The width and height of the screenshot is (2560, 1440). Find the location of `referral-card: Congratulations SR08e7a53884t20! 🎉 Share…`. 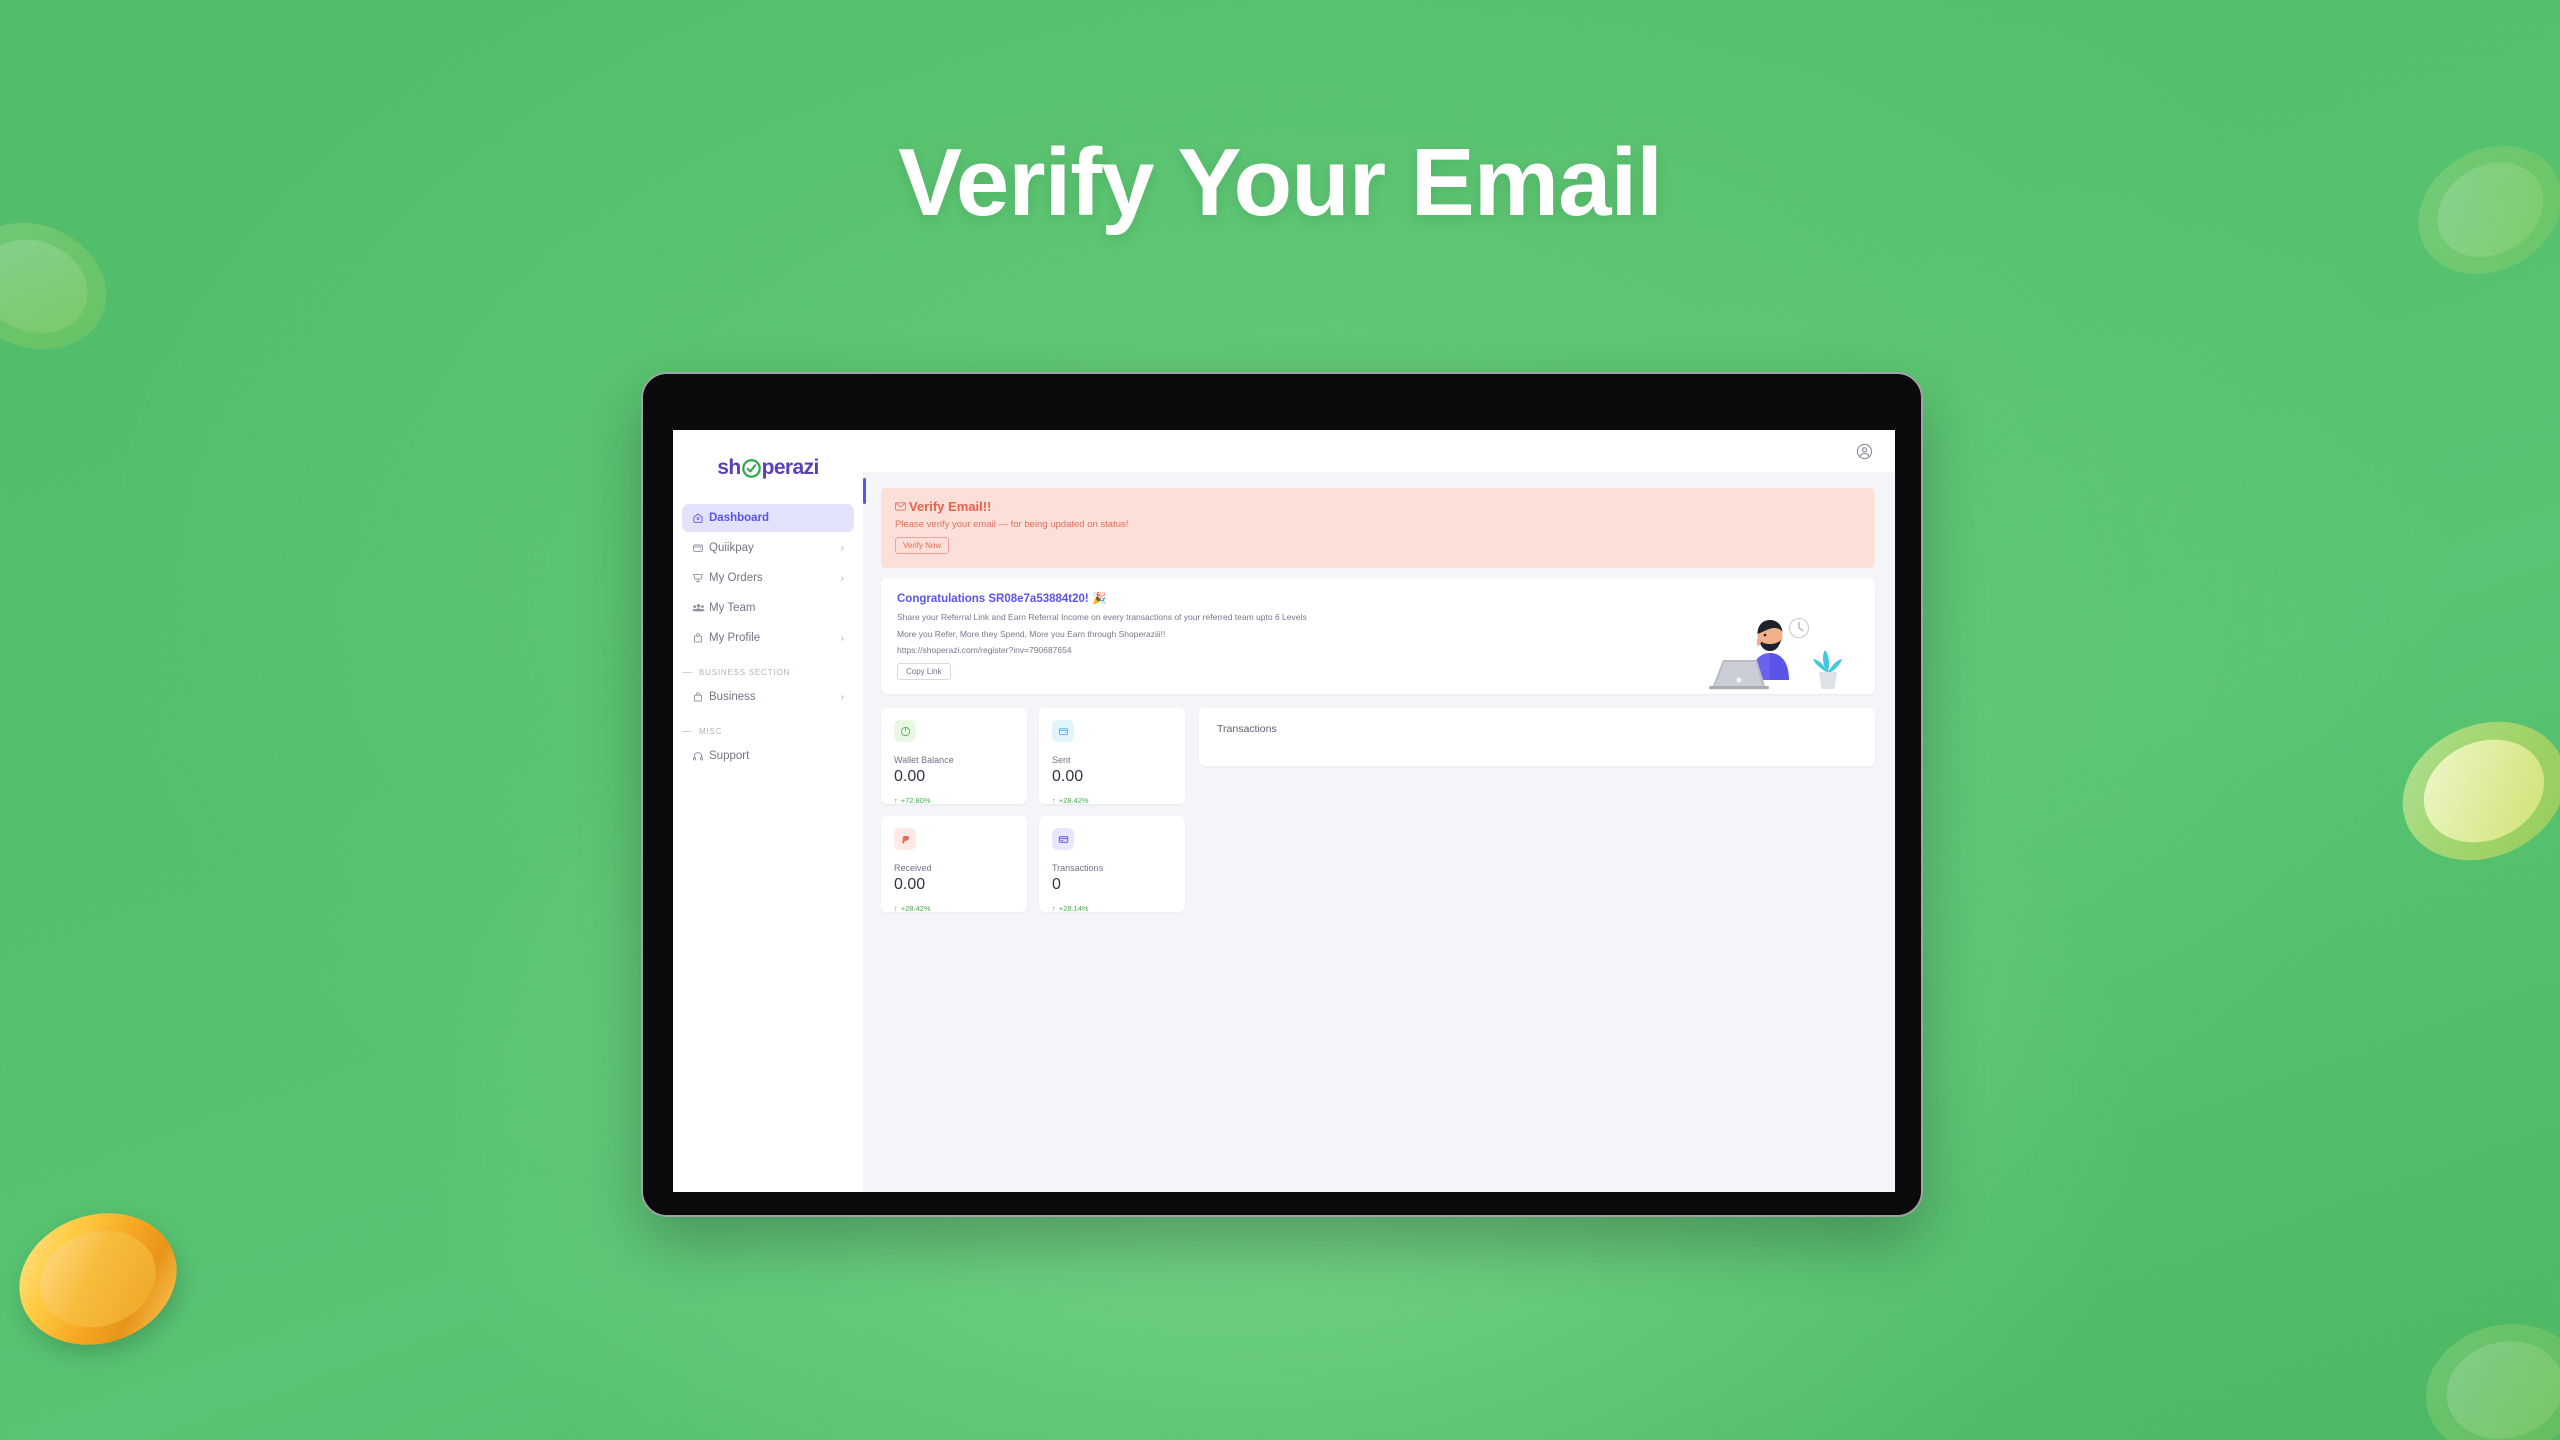

referral-card: Congratulations SR08e7a53884t20! 🎉 Share… is located at coordinates (1378, 636).